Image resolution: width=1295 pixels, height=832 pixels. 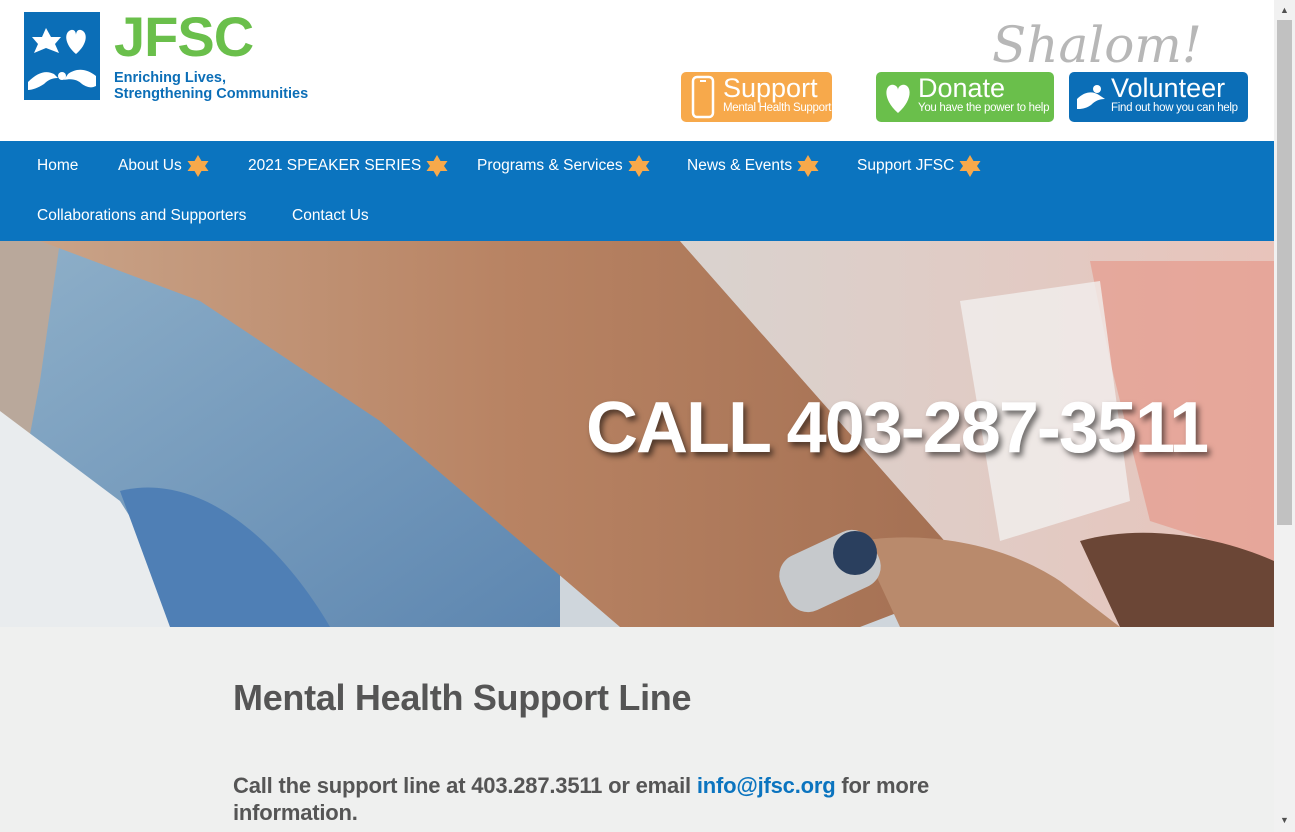 I want to click on nav-item-label: Contact Us, so click(x=330, y=215).